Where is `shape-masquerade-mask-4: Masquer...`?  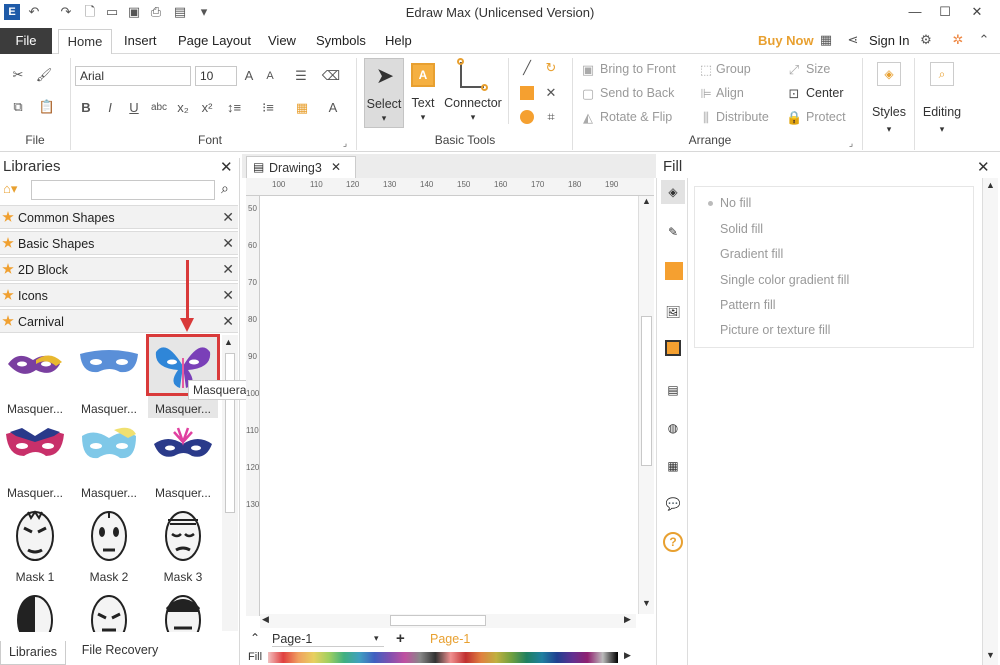 shape-masquerade-mask-4: Masquer... is located at coordinates (35, 461).